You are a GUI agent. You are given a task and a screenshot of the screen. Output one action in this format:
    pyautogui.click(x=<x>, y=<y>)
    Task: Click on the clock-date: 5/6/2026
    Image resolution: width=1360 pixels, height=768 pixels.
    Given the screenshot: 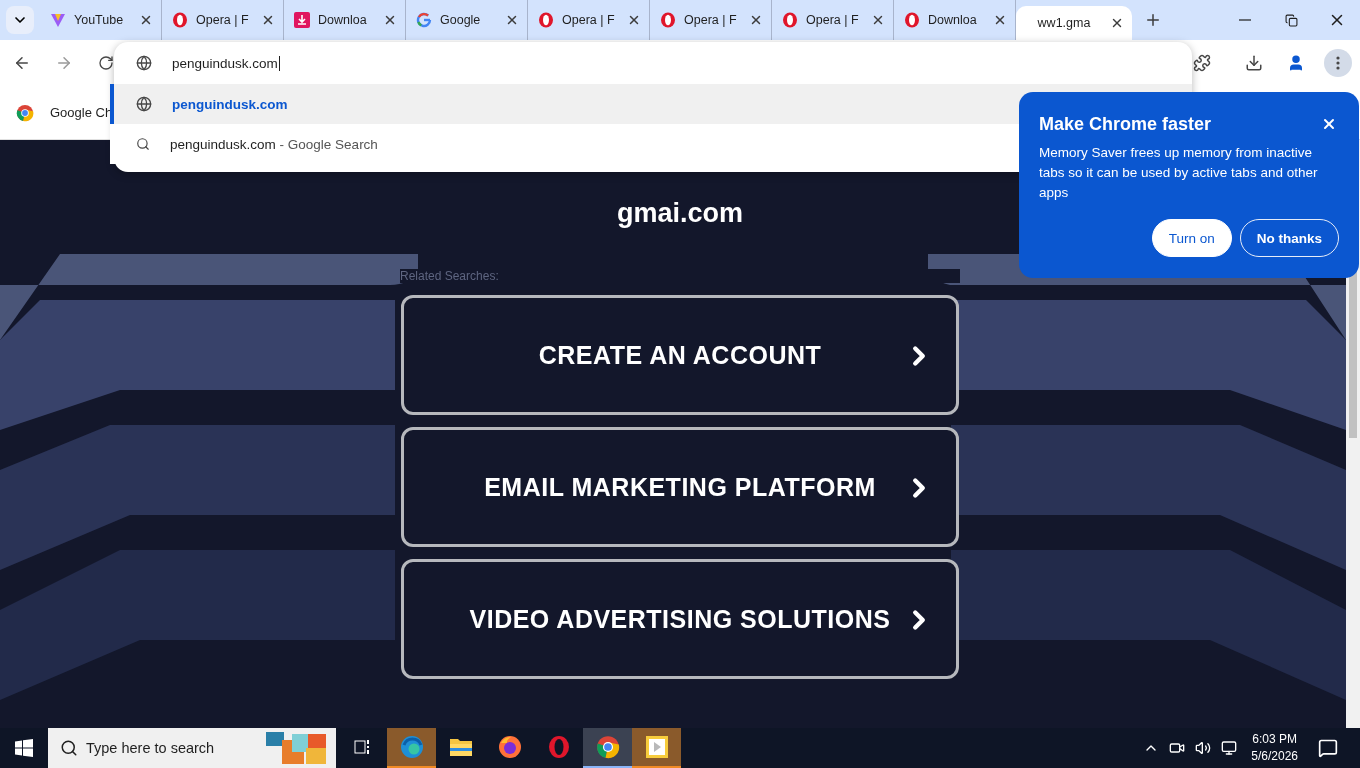 What is the action you would take?
    pyautogui.click(x=1274, y=756)
    